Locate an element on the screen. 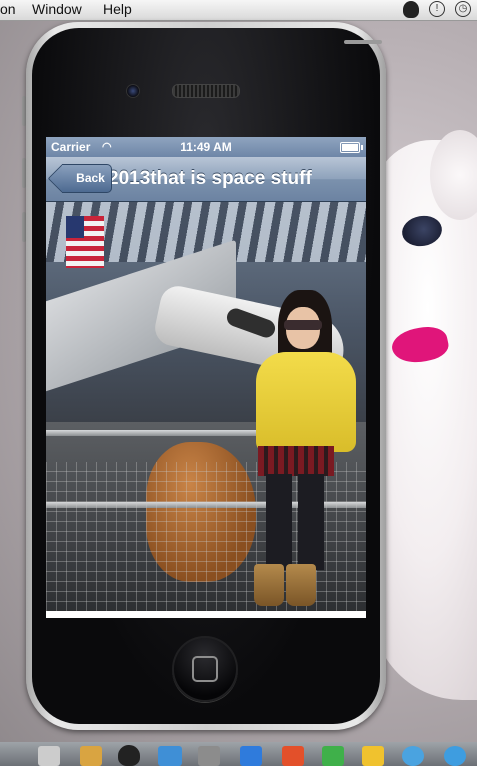  back-button-label: Back is located at coordinates (87, 178).